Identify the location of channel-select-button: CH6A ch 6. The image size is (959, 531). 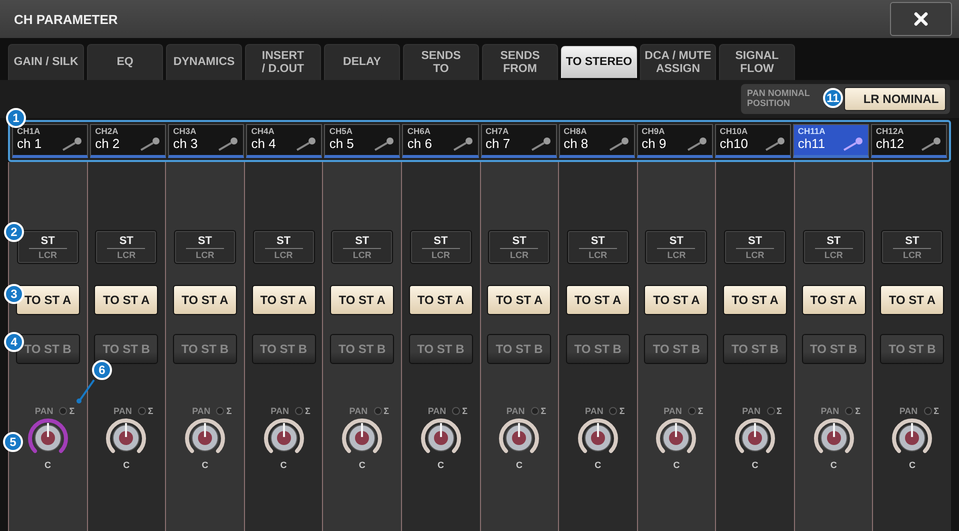
(440, 141).